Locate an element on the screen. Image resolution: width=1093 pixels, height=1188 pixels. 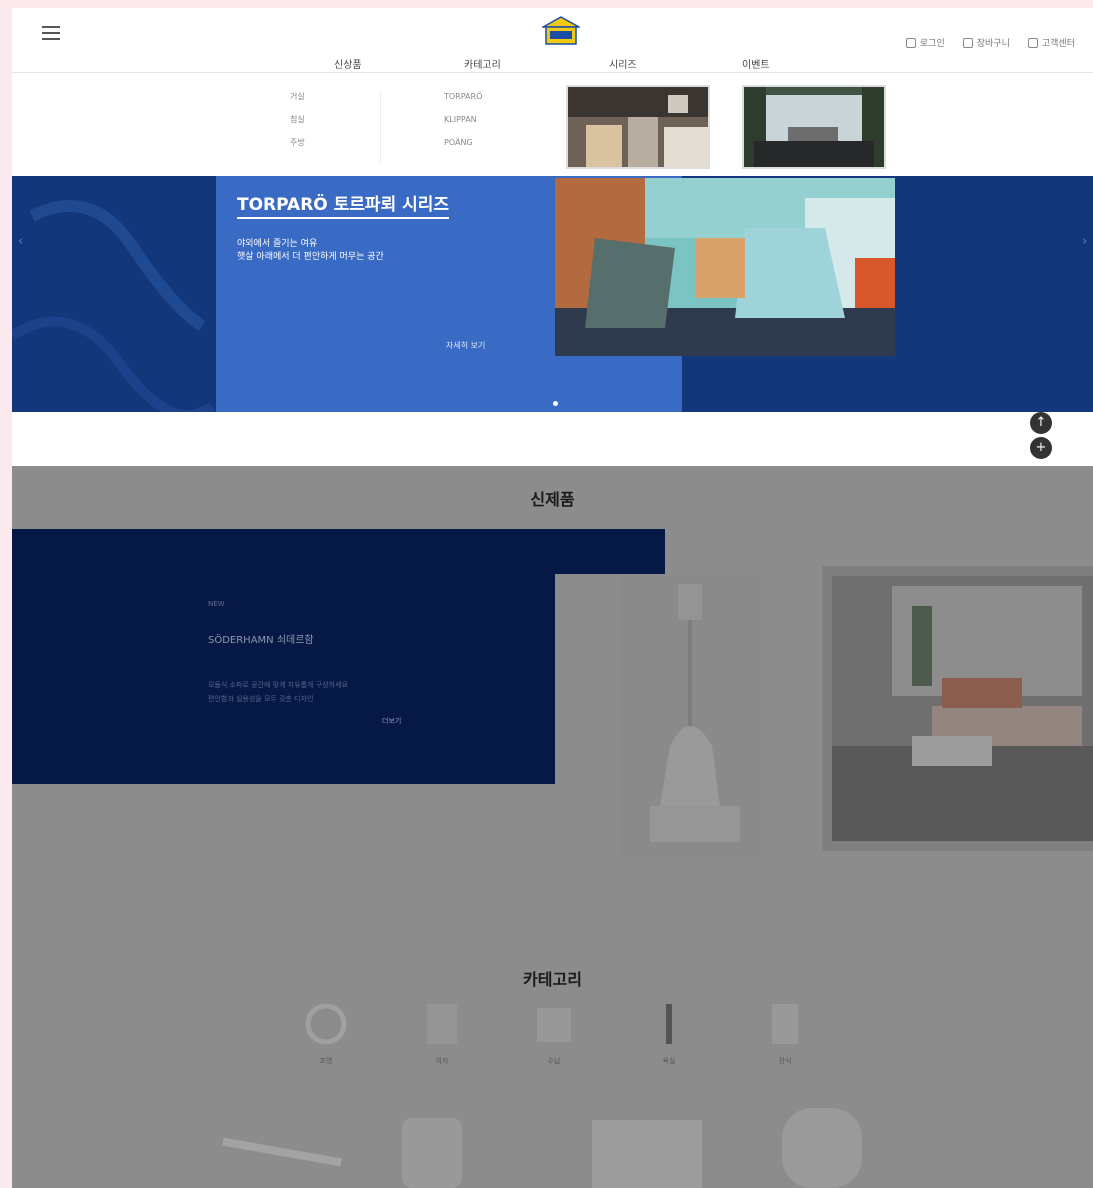
bath-icon is located at coordinates (669, 1024).